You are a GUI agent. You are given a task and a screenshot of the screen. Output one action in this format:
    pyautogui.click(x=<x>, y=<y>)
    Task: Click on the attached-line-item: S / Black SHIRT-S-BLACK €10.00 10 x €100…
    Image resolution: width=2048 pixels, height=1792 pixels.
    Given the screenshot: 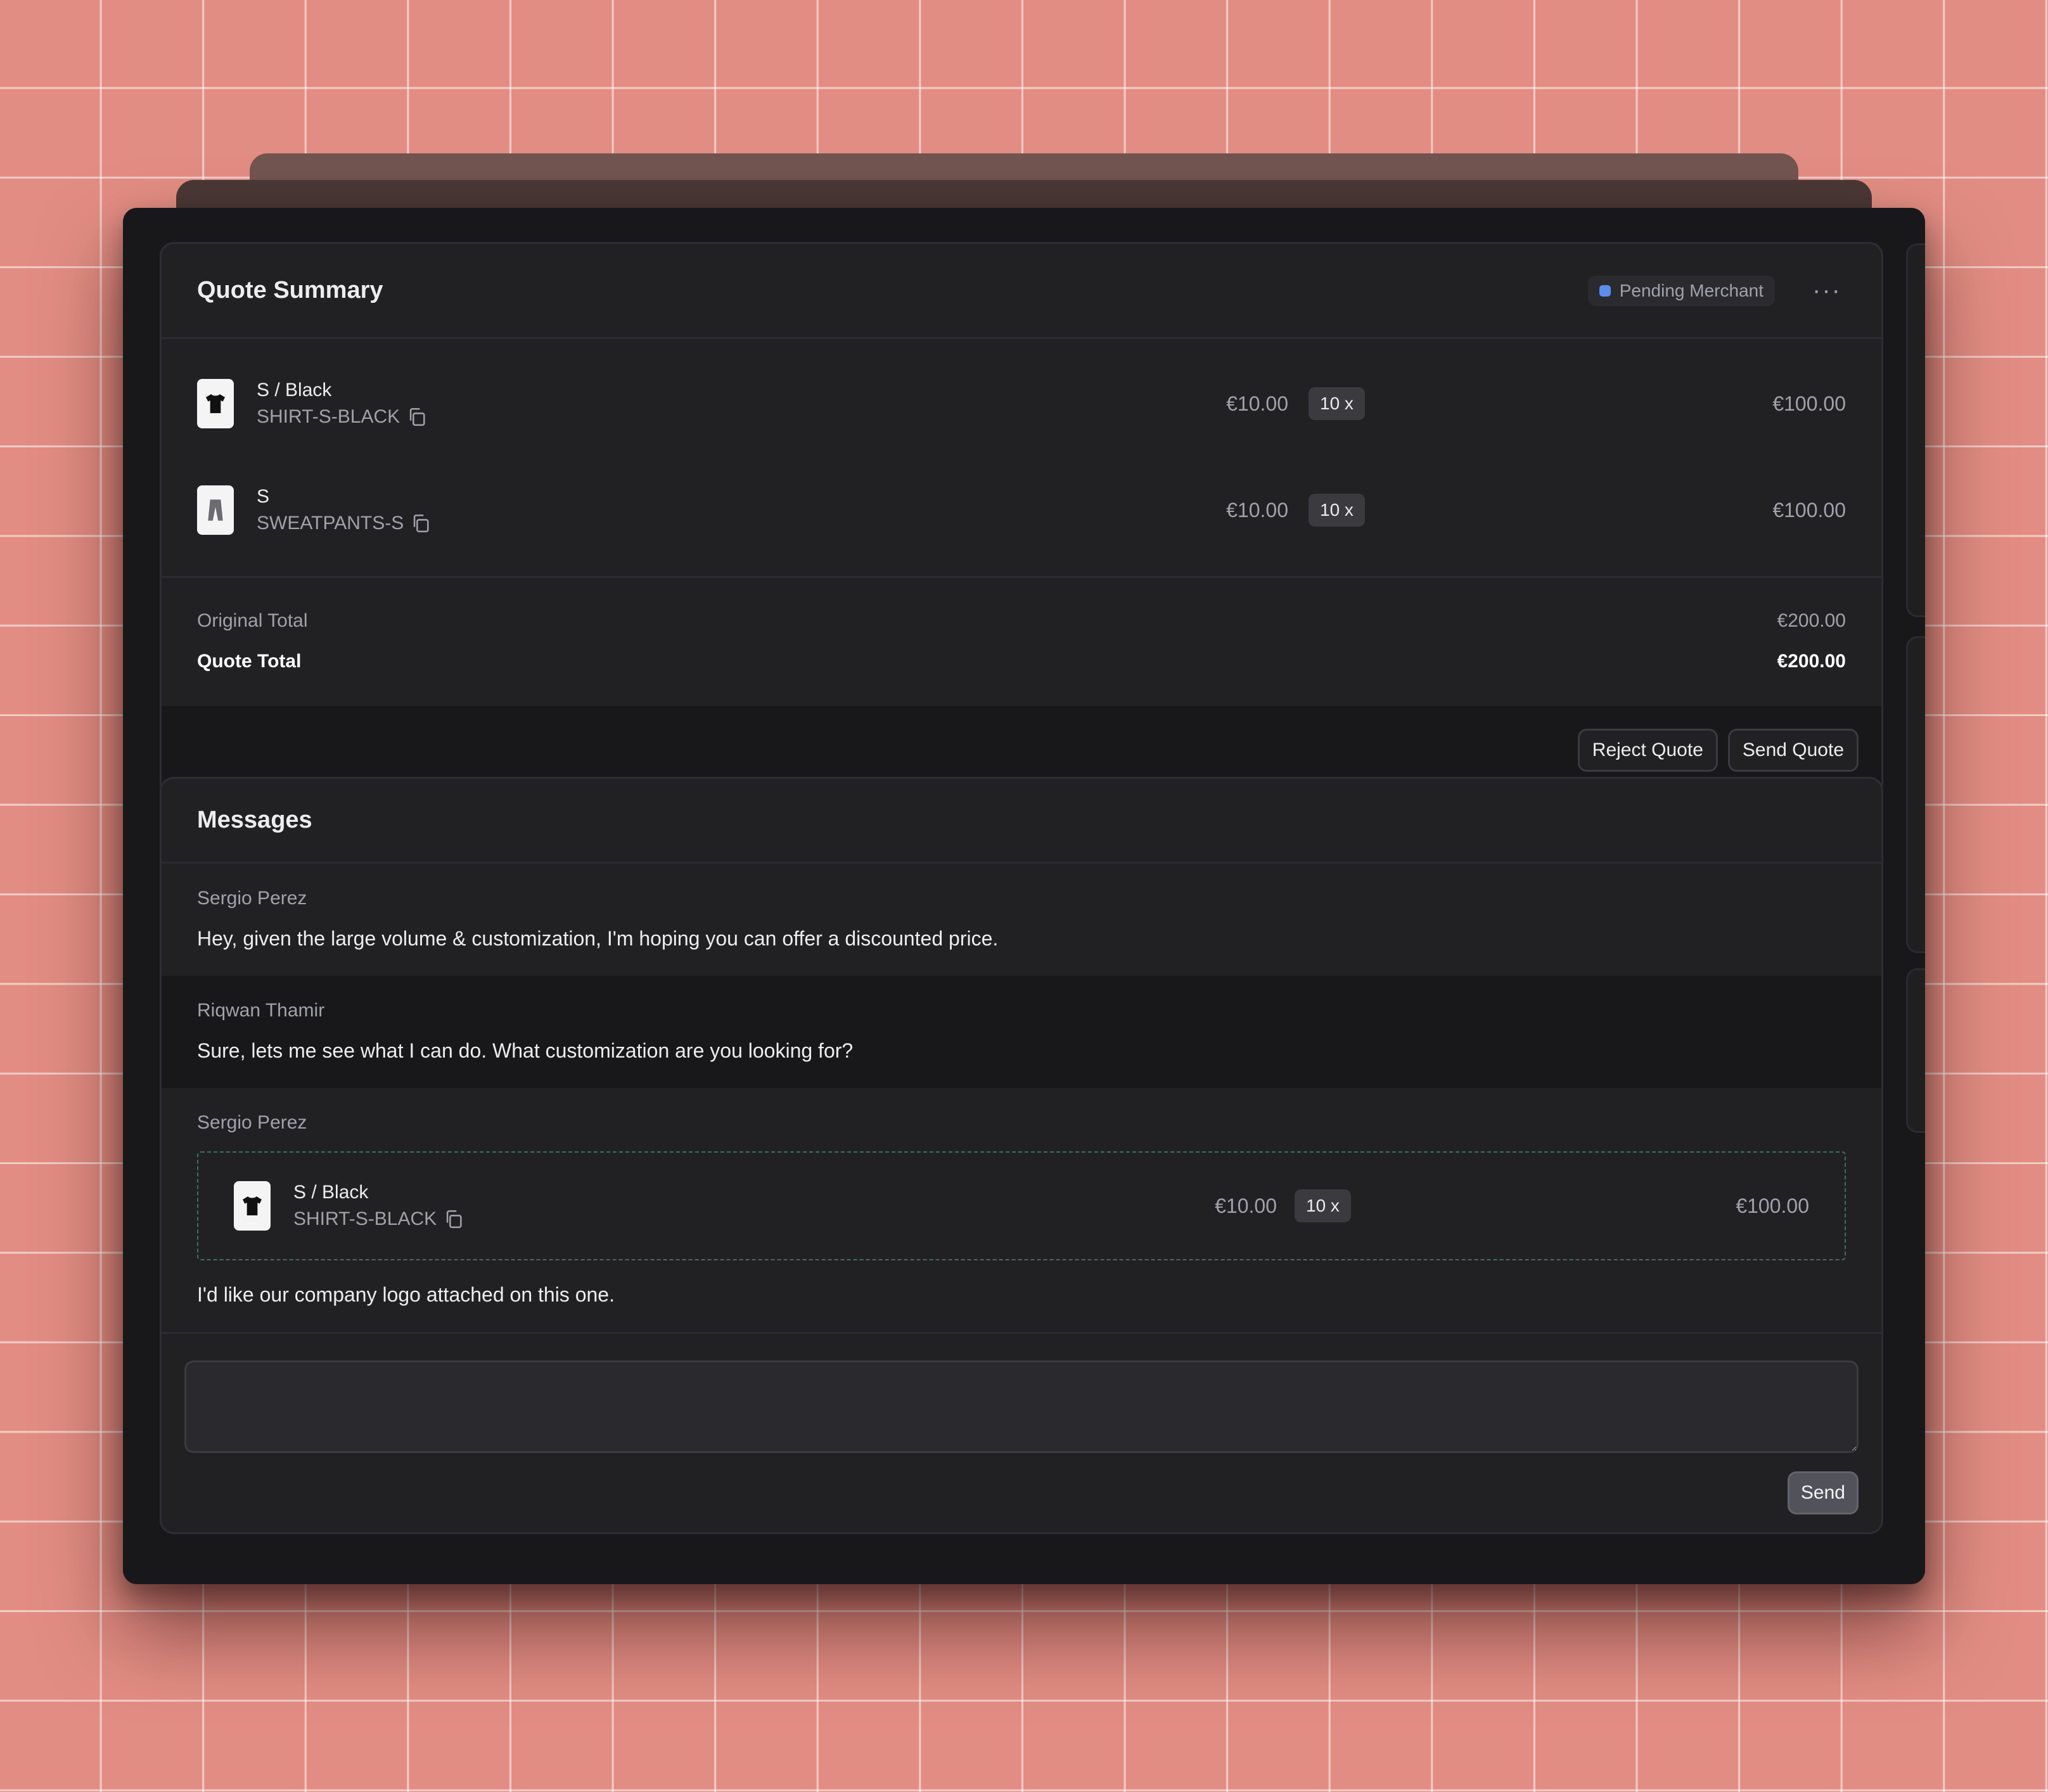 What is the action you would take?
    pyautogui.click(x=1021, y=1205)
    